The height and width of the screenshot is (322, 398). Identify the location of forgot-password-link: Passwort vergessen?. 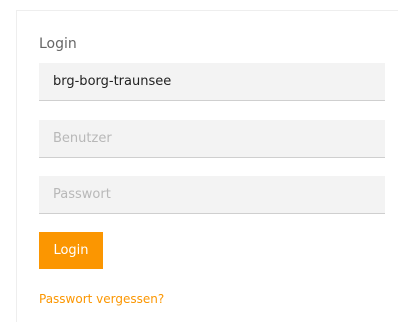
(101, 299).